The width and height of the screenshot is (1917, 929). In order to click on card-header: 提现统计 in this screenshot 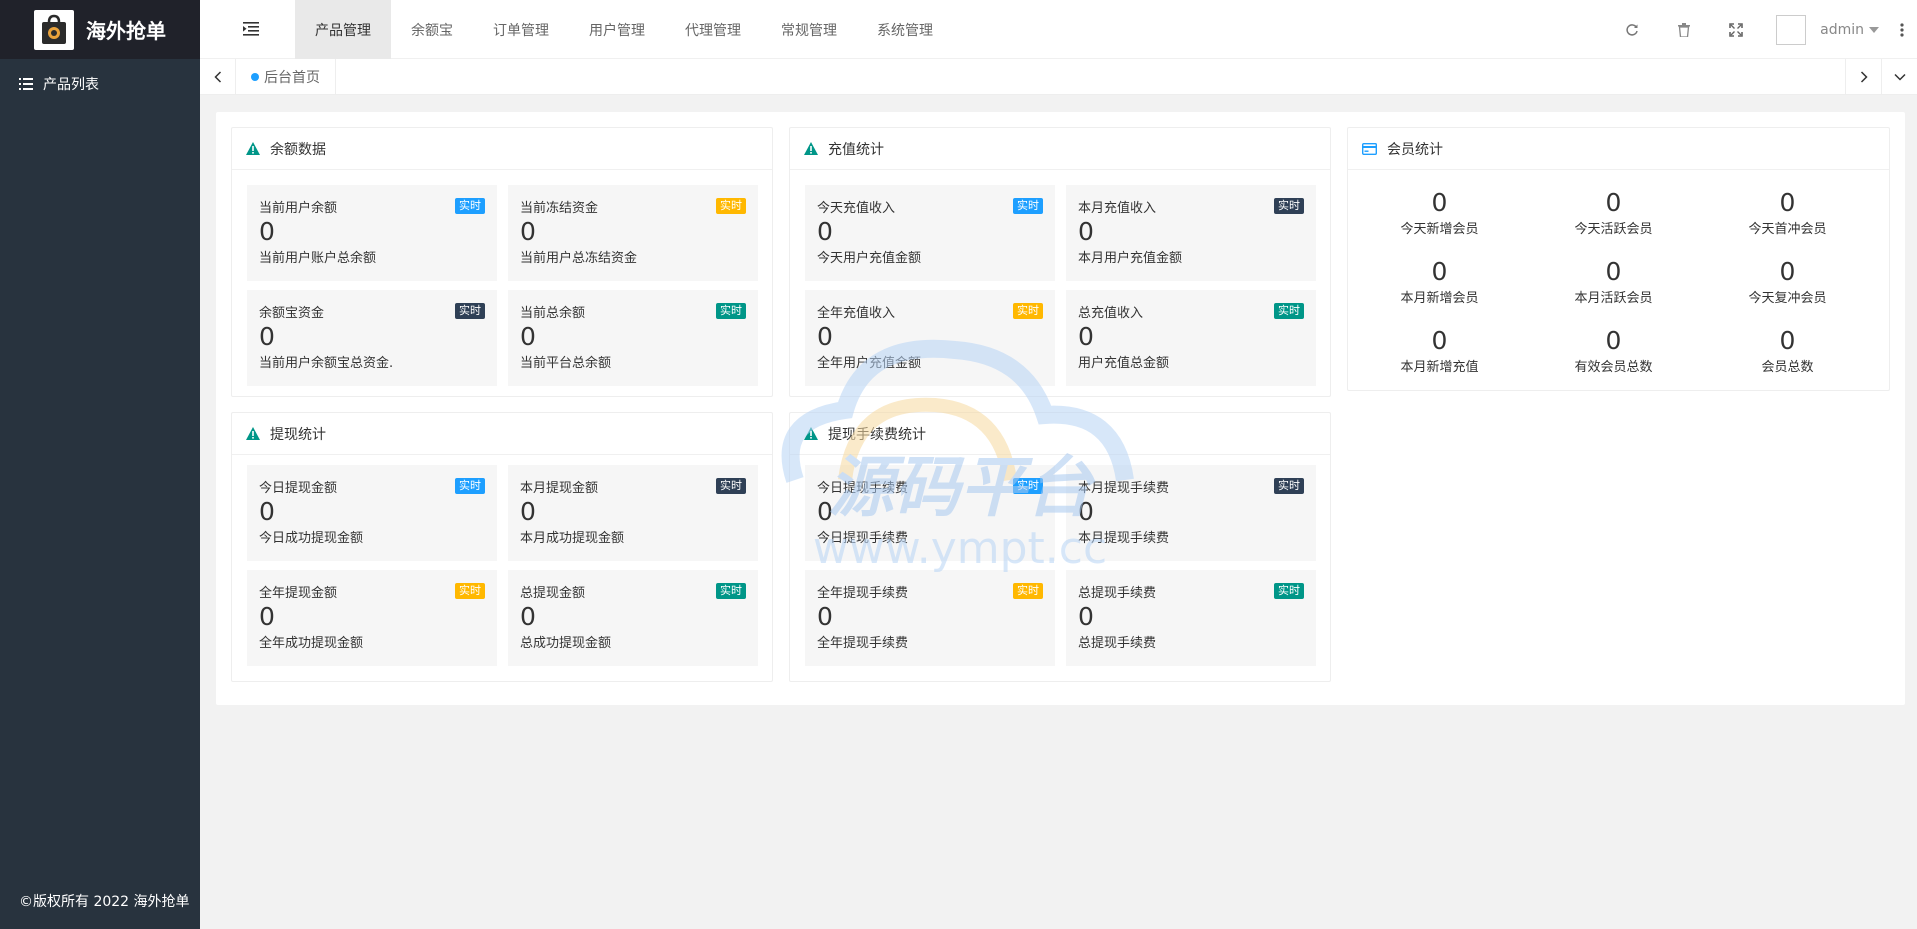, I will do `click(502, 434)`.